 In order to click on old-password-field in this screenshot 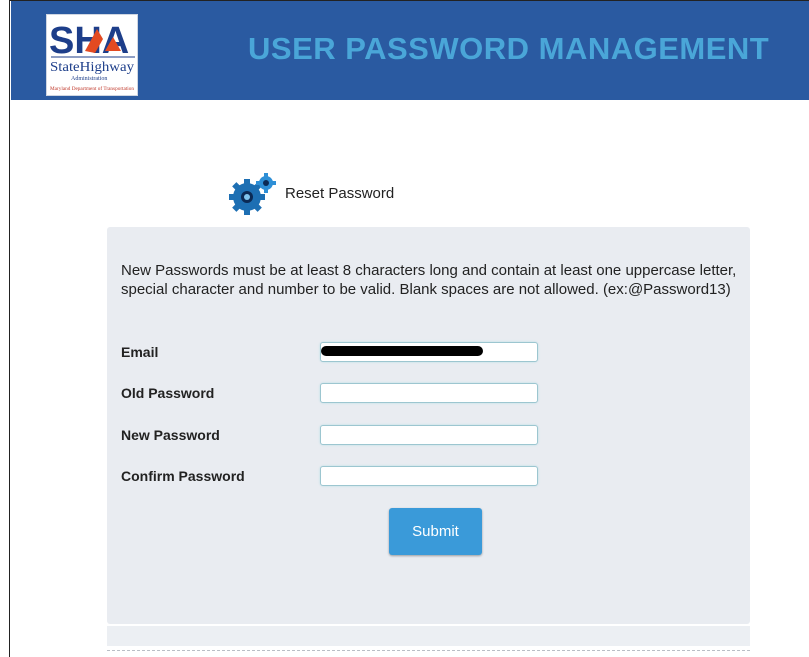, I will do `click(429, 393)`.